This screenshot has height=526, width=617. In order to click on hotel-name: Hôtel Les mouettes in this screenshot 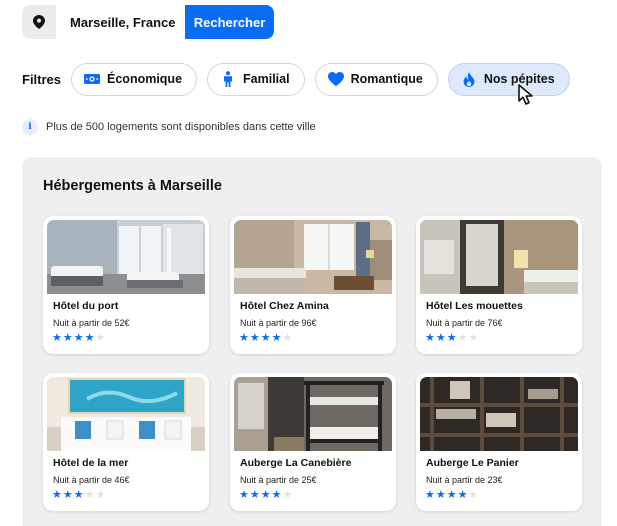, I will do `click(474, 306)`.